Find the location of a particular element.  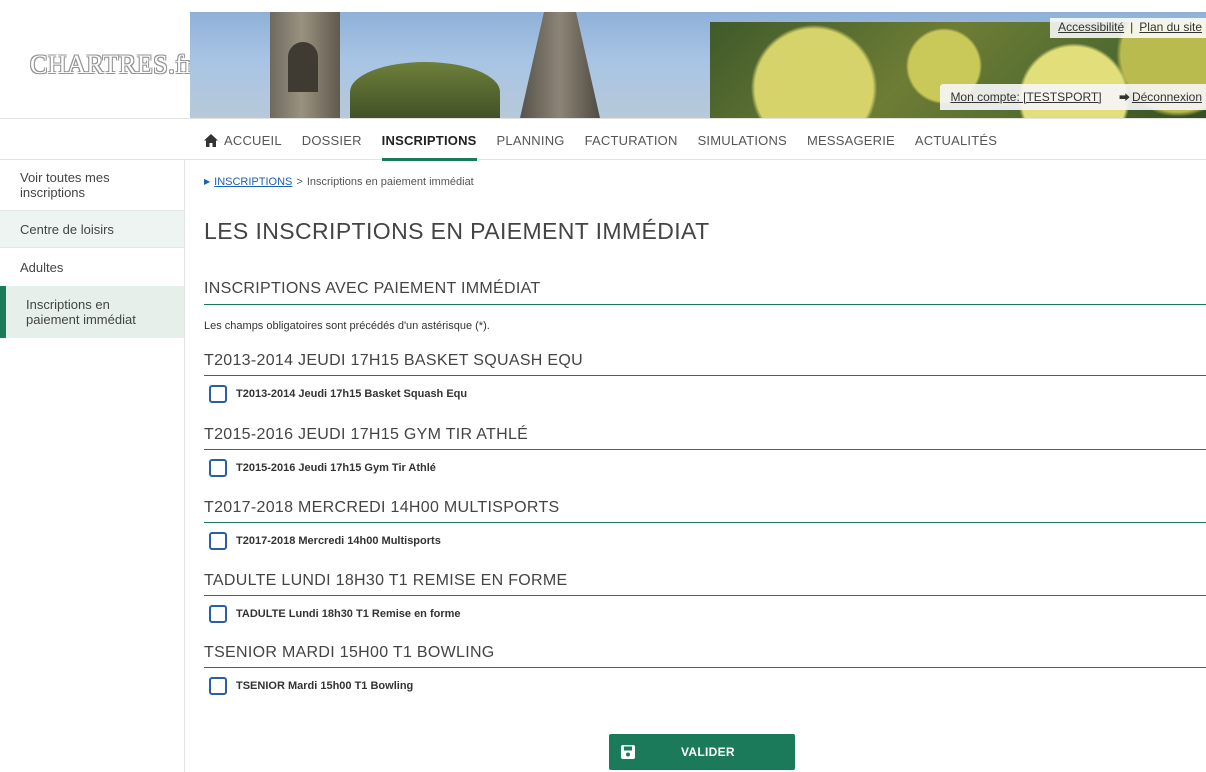

sidebar-item-adultes: Adultes is located at coordinates (92, 267).